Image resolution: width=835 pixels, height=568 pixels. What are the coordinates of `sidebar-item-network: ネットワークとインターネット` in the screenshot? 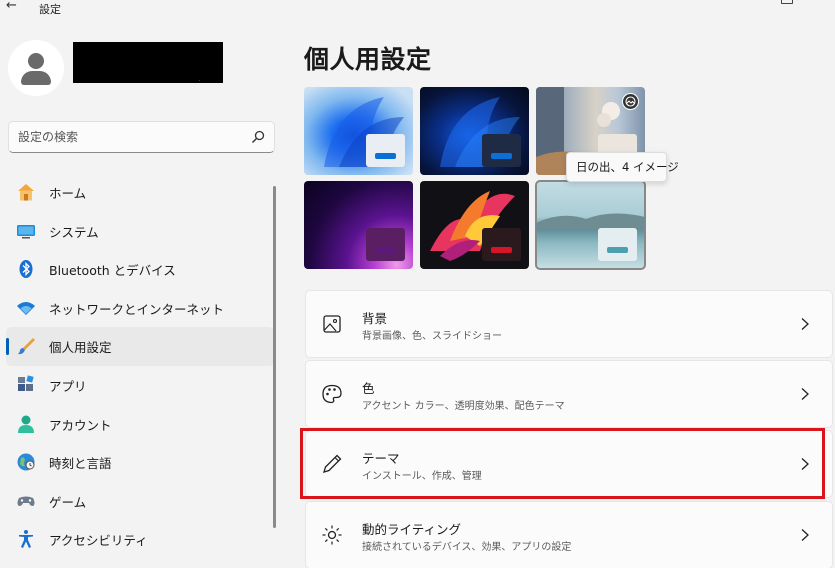 It's located at (140, 308).